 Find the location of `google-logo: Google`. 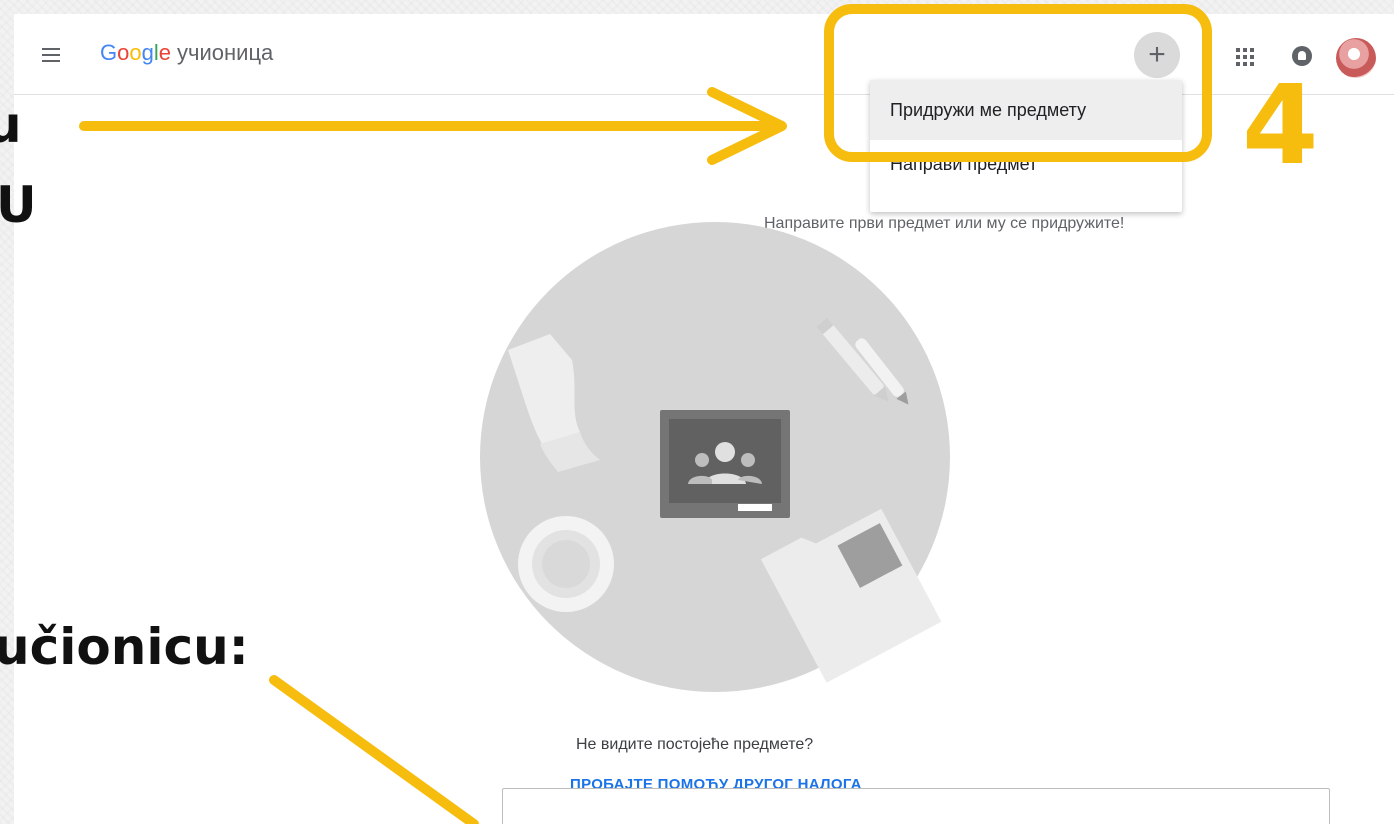

google-logo: Google is located at coordinates (135, 53).